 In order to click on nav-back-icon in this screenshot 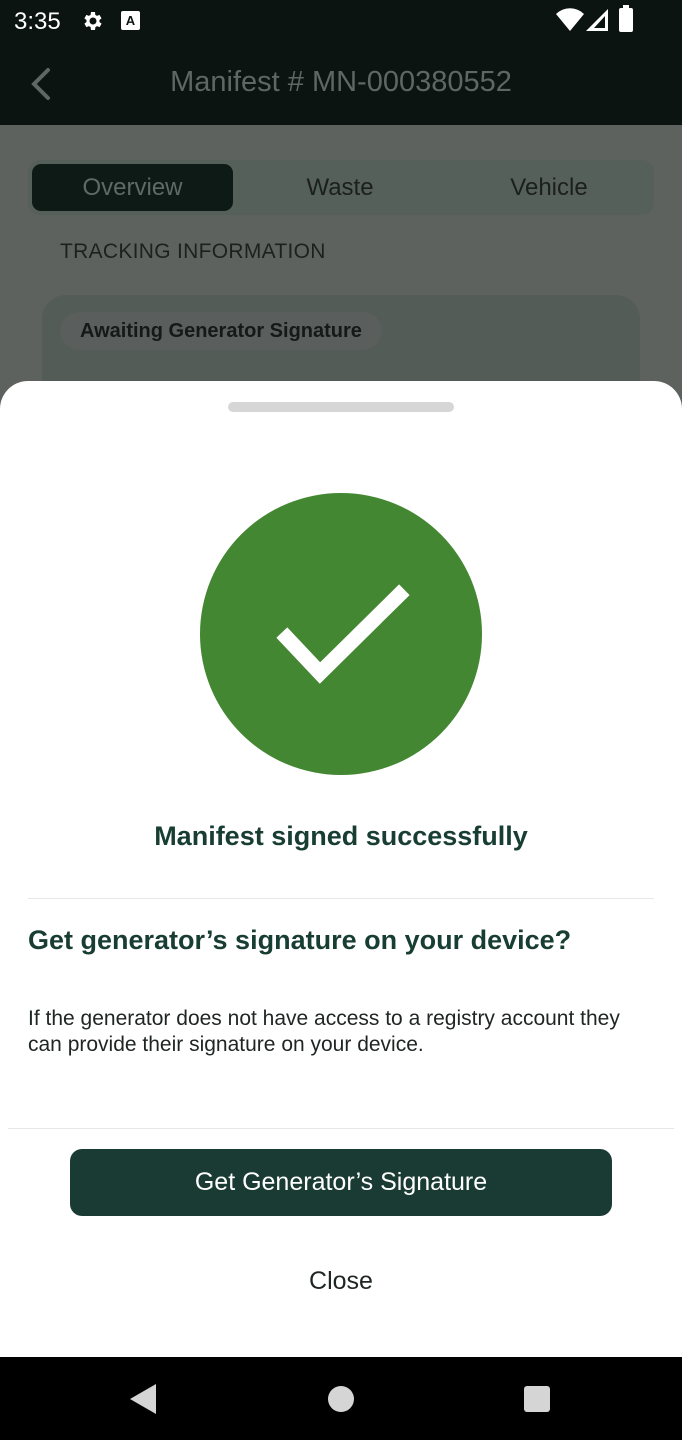, I will do `click(143, 1399)`.